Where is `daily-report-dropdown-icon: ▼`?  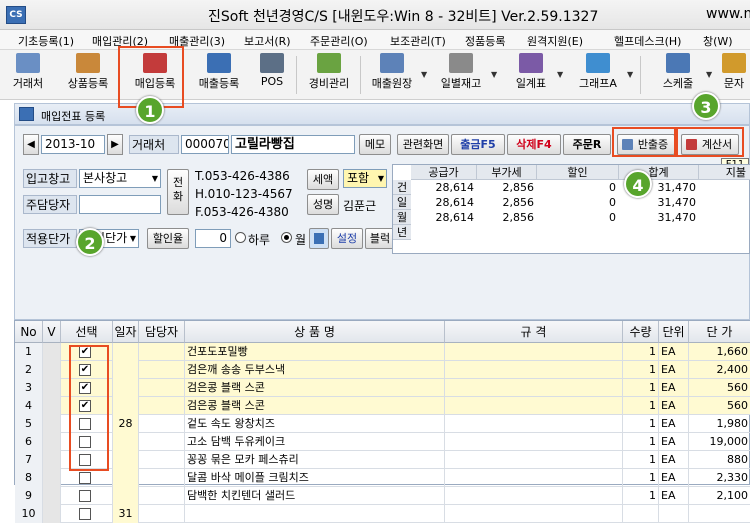
daily-report-dropdown-icon: ▼ is located at coordinates (560, 74).